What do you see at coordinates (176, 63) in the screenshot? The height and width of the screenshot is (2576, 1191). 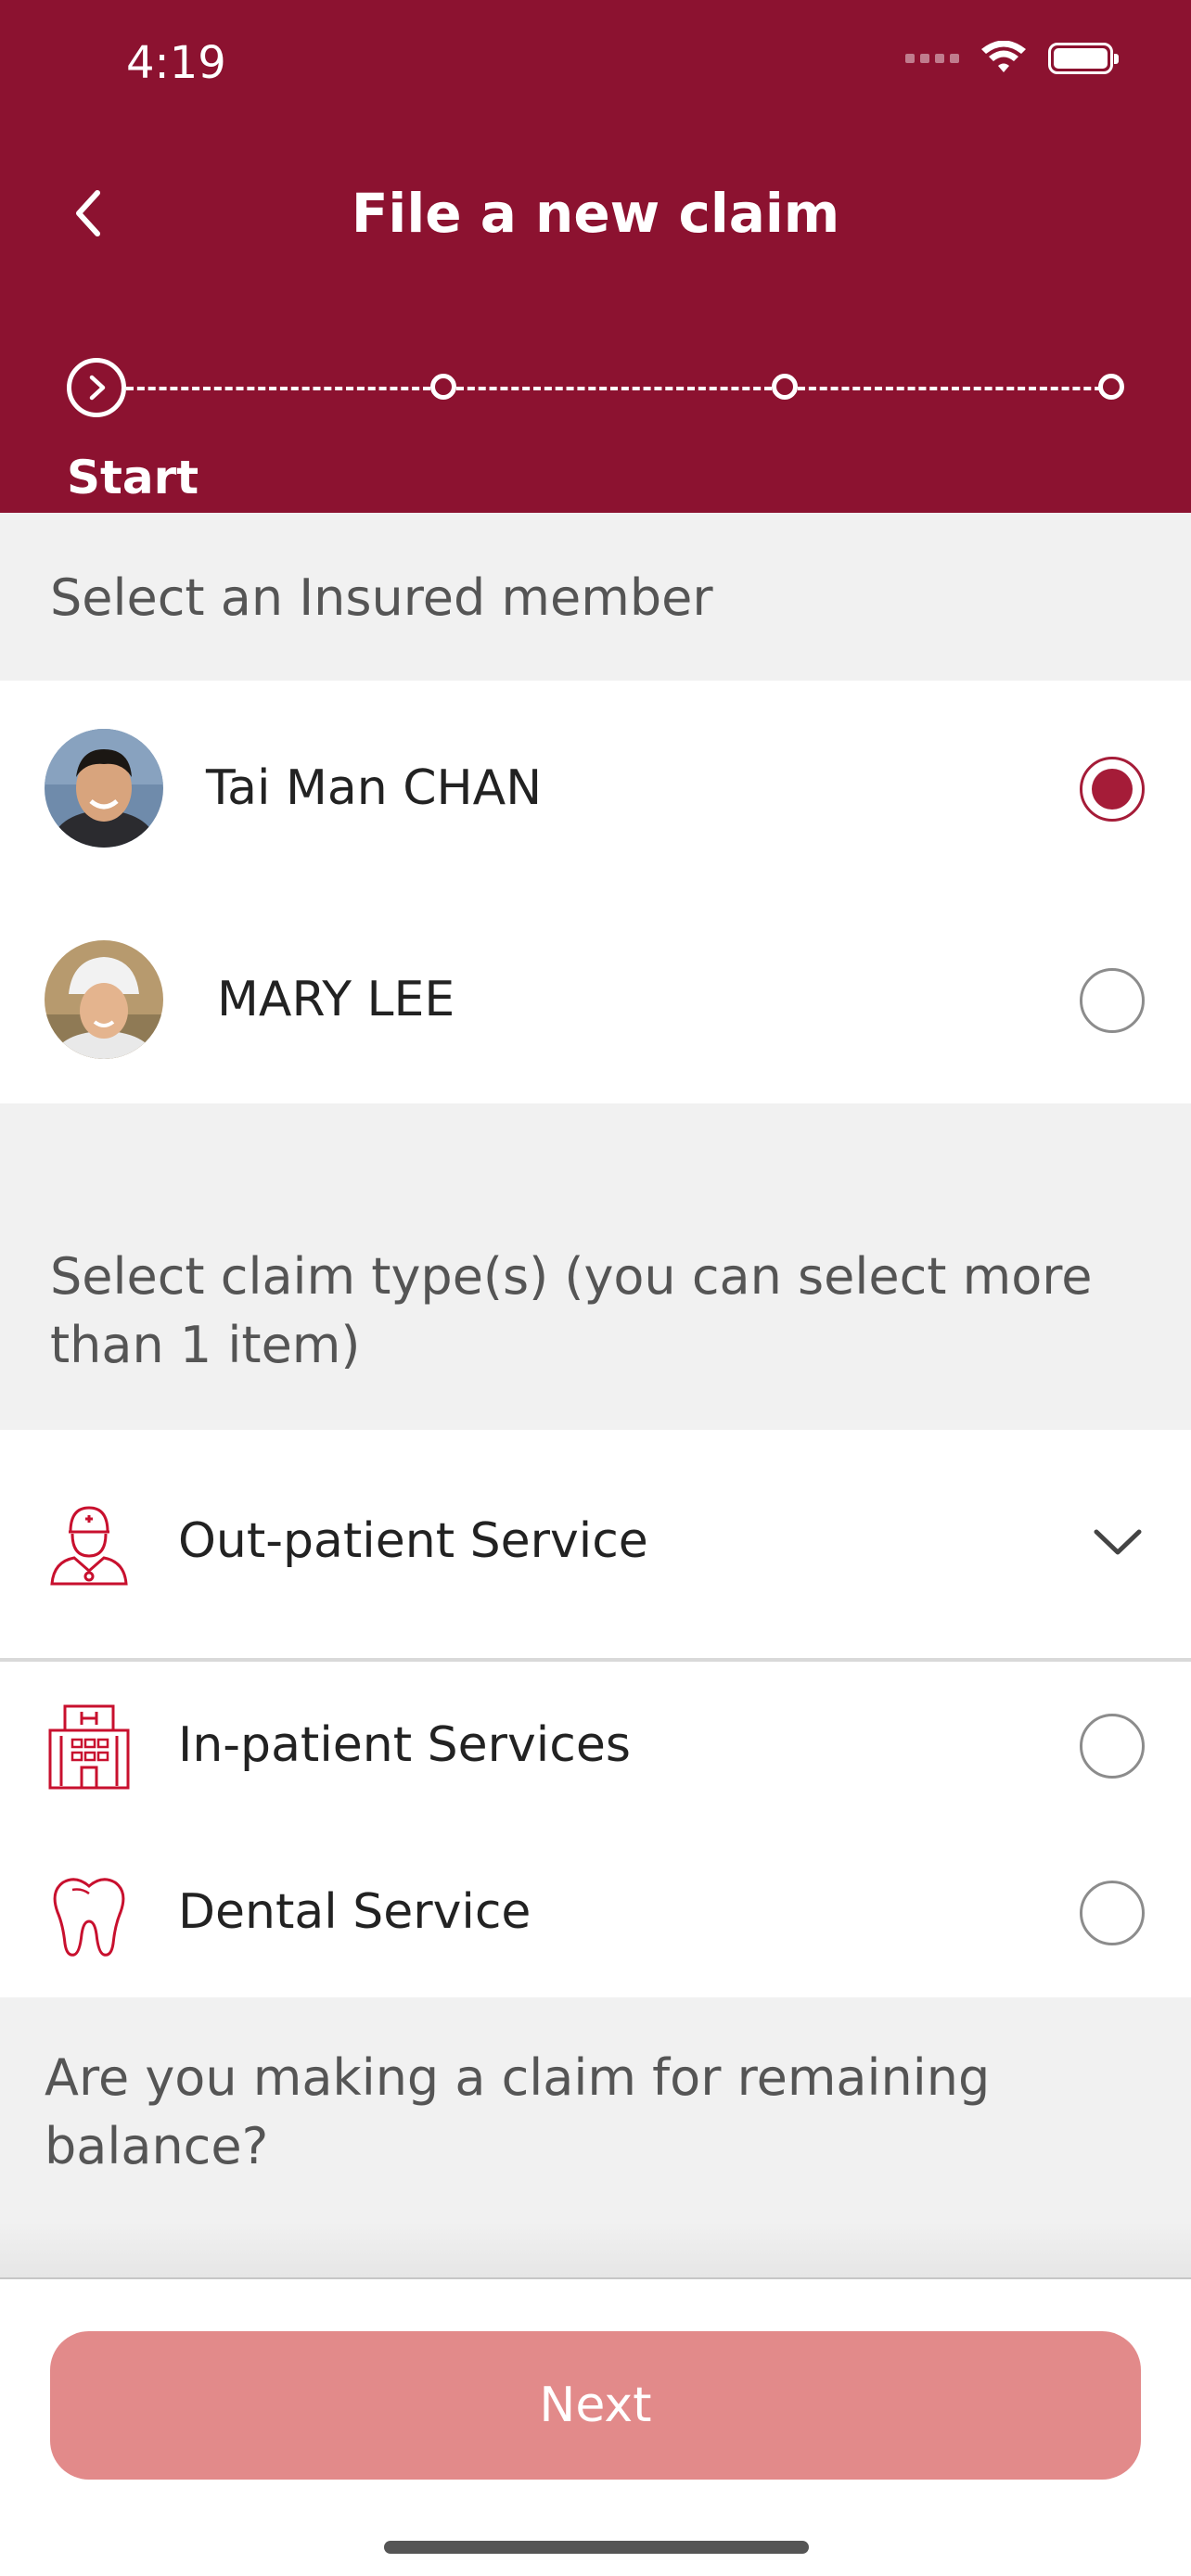 I see `status-time: 4:19` at bounding box center [176, 63].